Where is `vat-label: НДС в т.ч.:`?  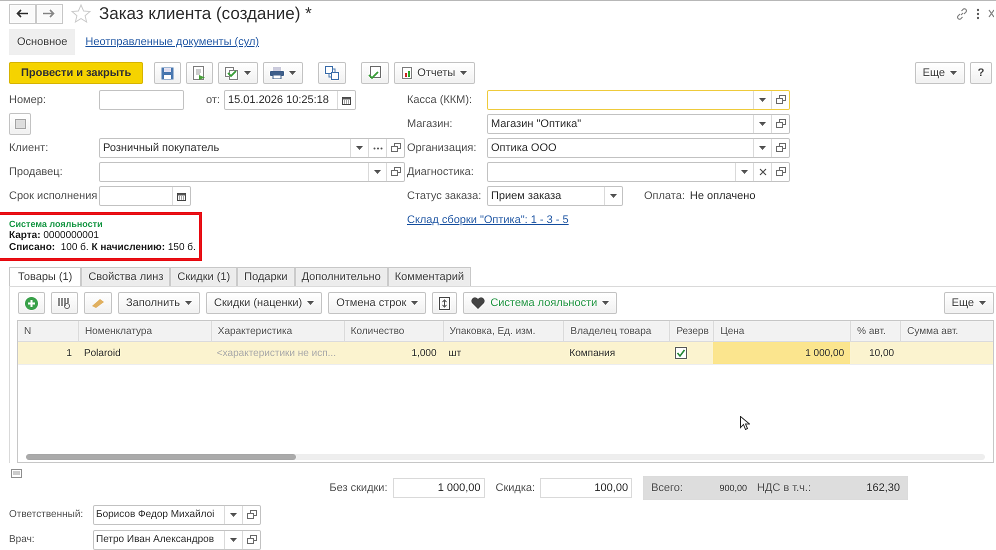 vat-label: НДС в т.ч.: is located at coordinates (783, 488).